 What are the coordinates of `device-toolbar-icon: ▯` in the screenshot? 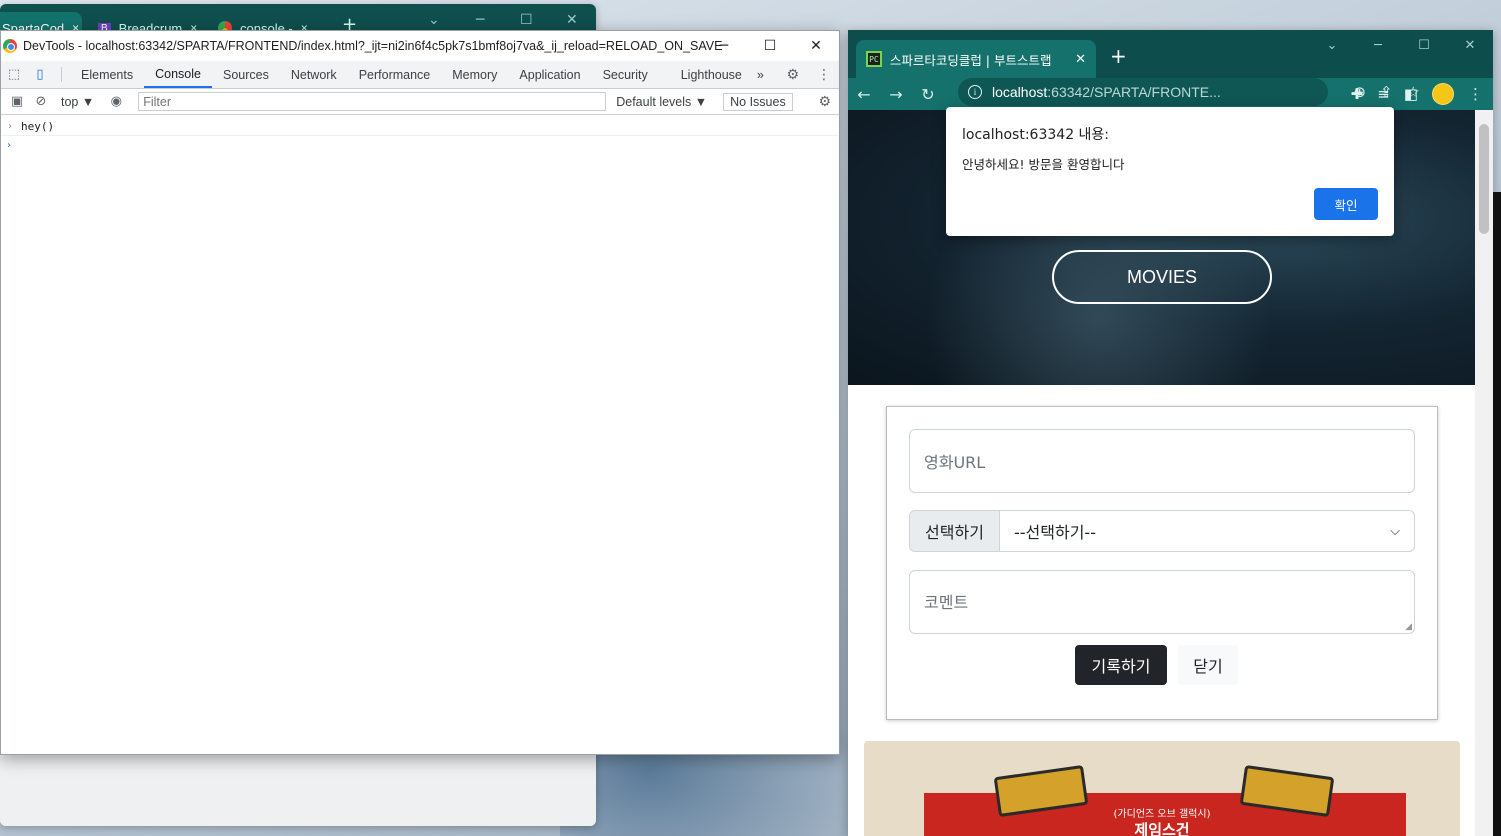 It's located at (40, 74).